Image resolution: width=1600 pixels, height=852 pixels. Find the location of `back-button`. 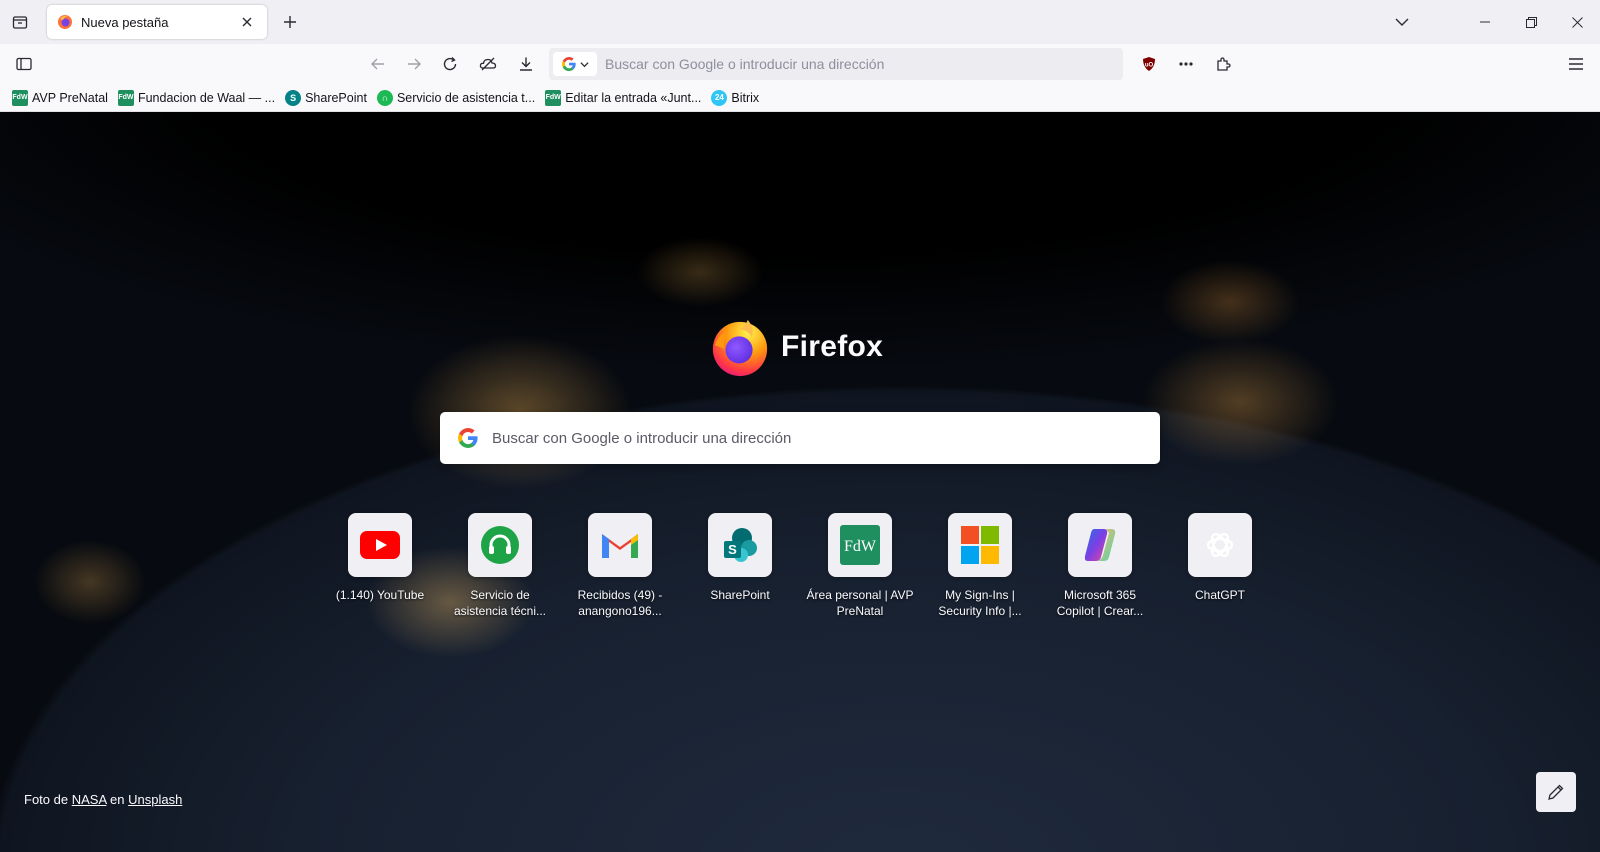

back-button is located at coordinates (378, 64).